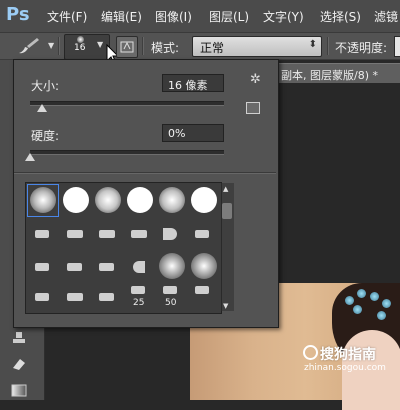  Describe the element at coordinates (30, 157) in the screenshot. I see `hardness-slider-thumb` at that location.